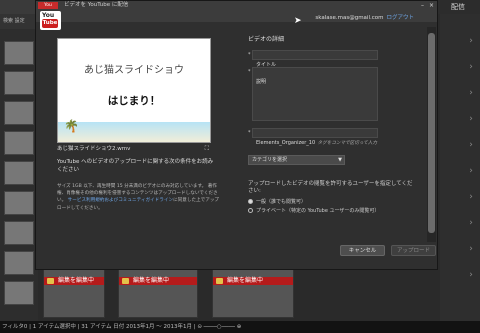  What do you see at coordinates (207, 149) in the screenshot?
I see `fullscreen-icon: ⛶` at bounding box center [207, 149].